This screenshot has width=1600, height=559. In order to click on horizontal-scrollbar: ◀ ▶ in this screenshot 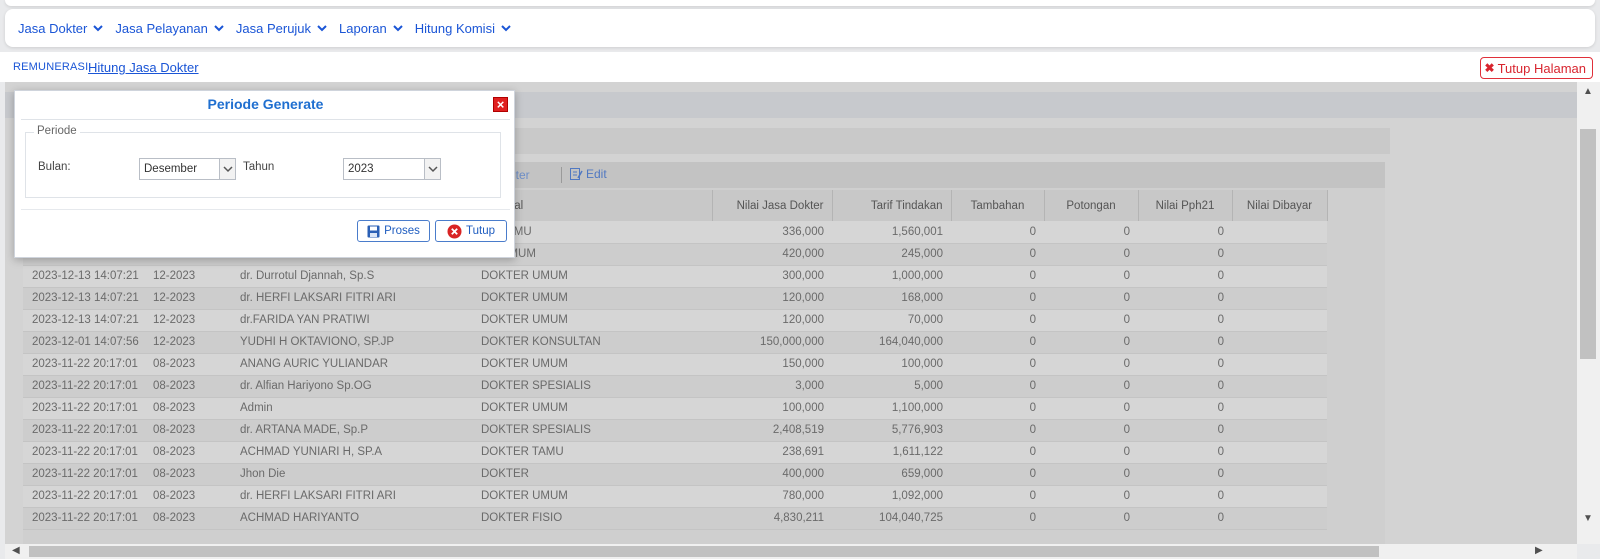, I will do `click(791, 551)`.